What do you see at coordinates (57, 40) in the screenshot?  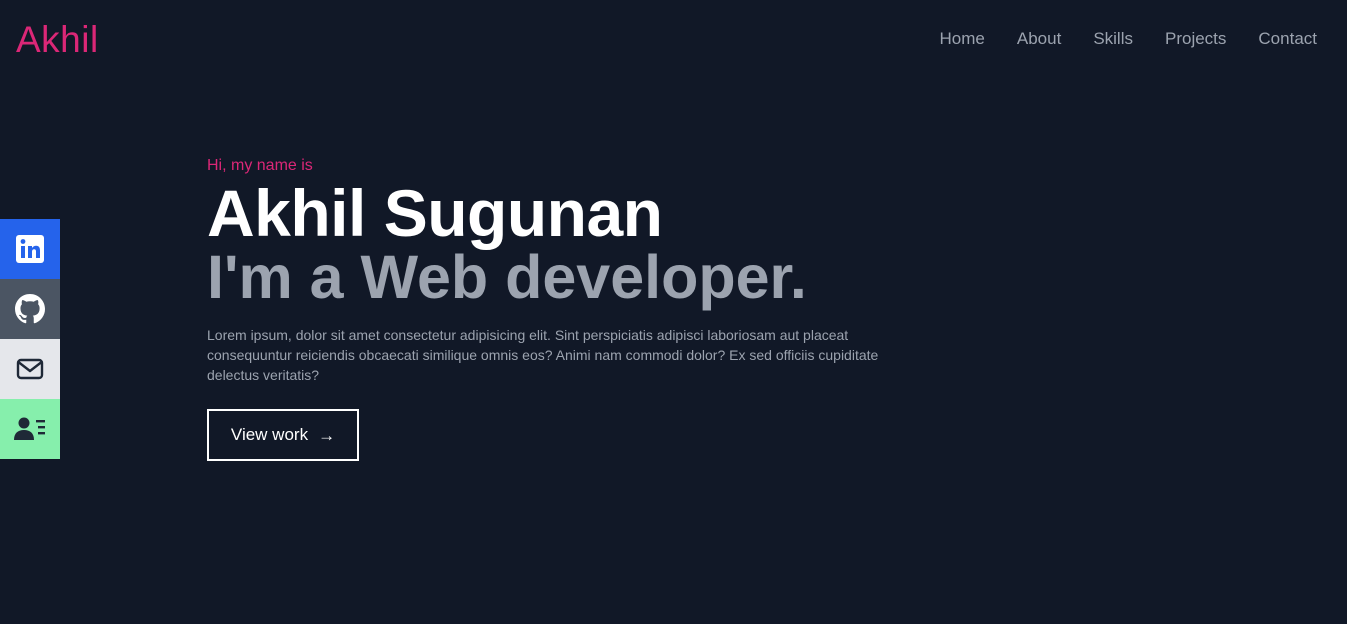 I see `logo-link: Akhil` at bounding box center [57, 40].